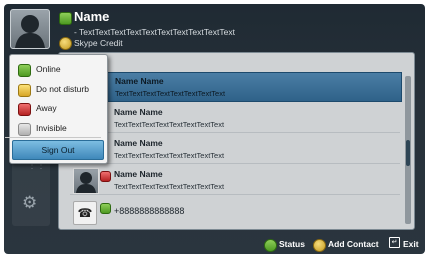 The height and width of the screenshot is (256, 429). What do you see at coordinates (65, 43) in the screenshot?
I see `skype-credit-icon` at bounding box center [65, 43].